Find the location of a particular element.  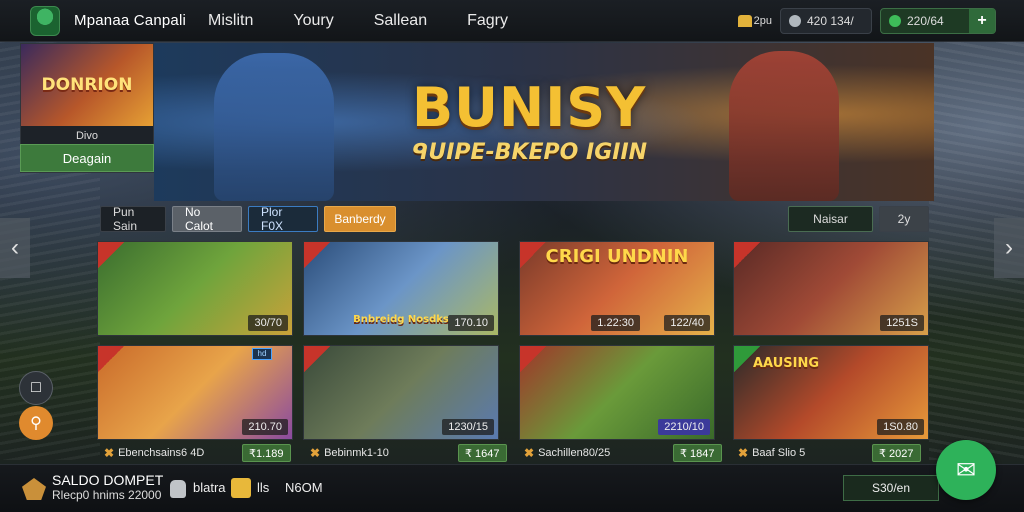

game-tile: AAUSING 1S0.80 is located at coordinates (831, 392).